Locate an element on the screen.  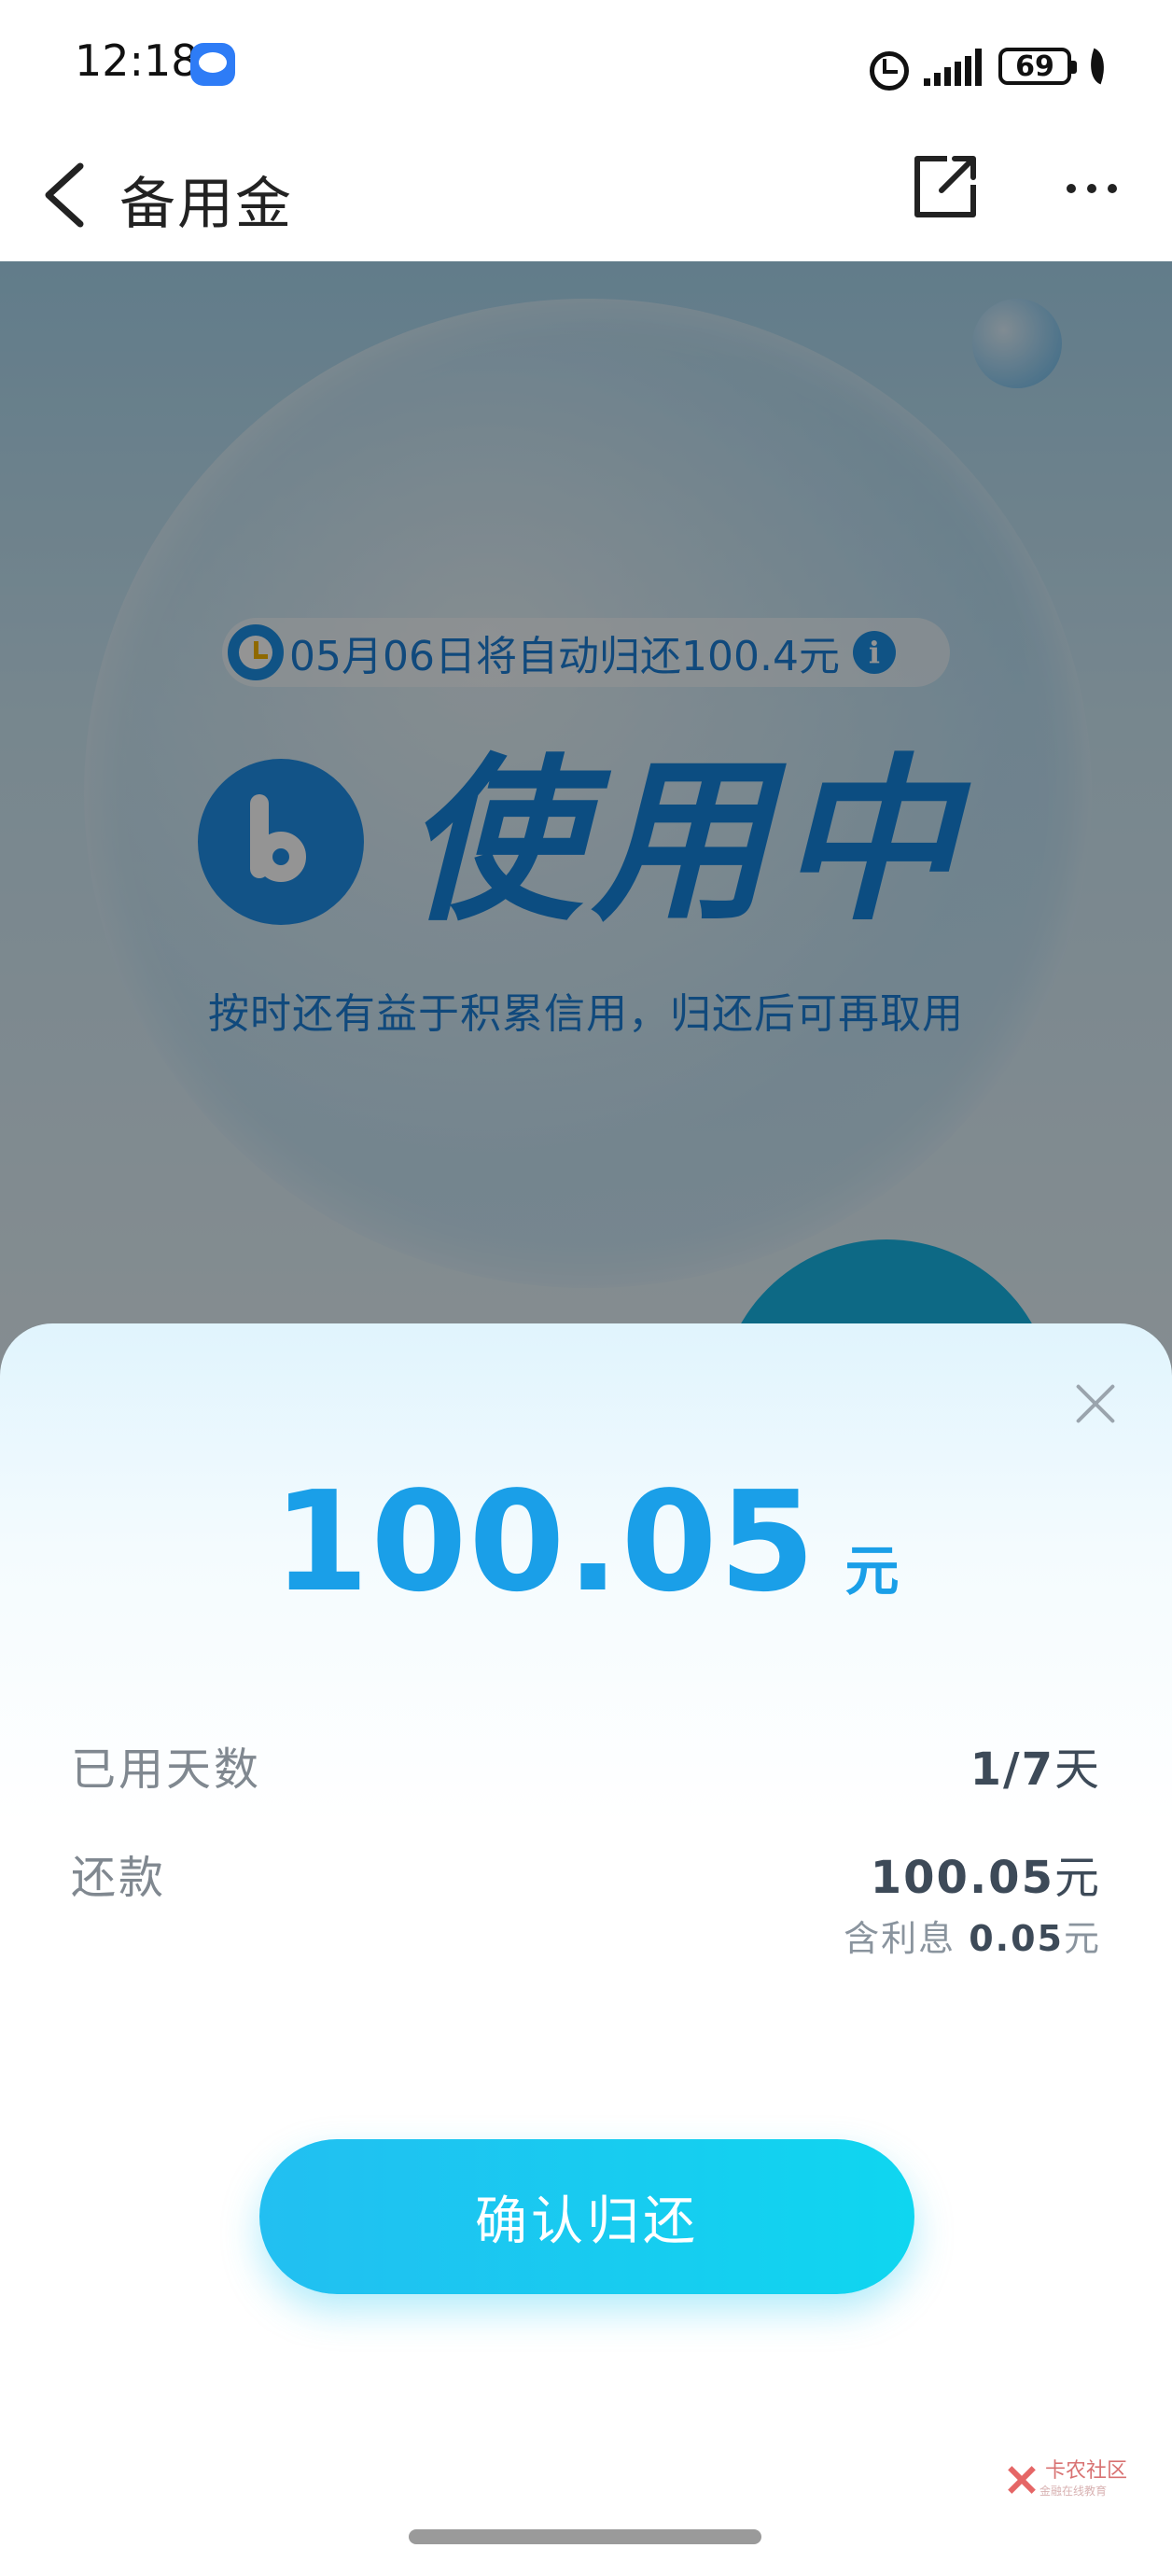
days-used-value: 1/7天 is located at coordinates (1035, 1769).